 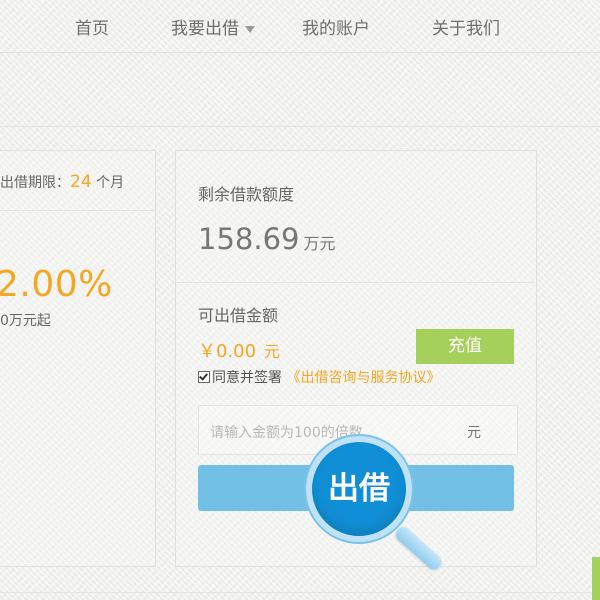 I want to click on side-green-tab, so click(x=596, y=578).